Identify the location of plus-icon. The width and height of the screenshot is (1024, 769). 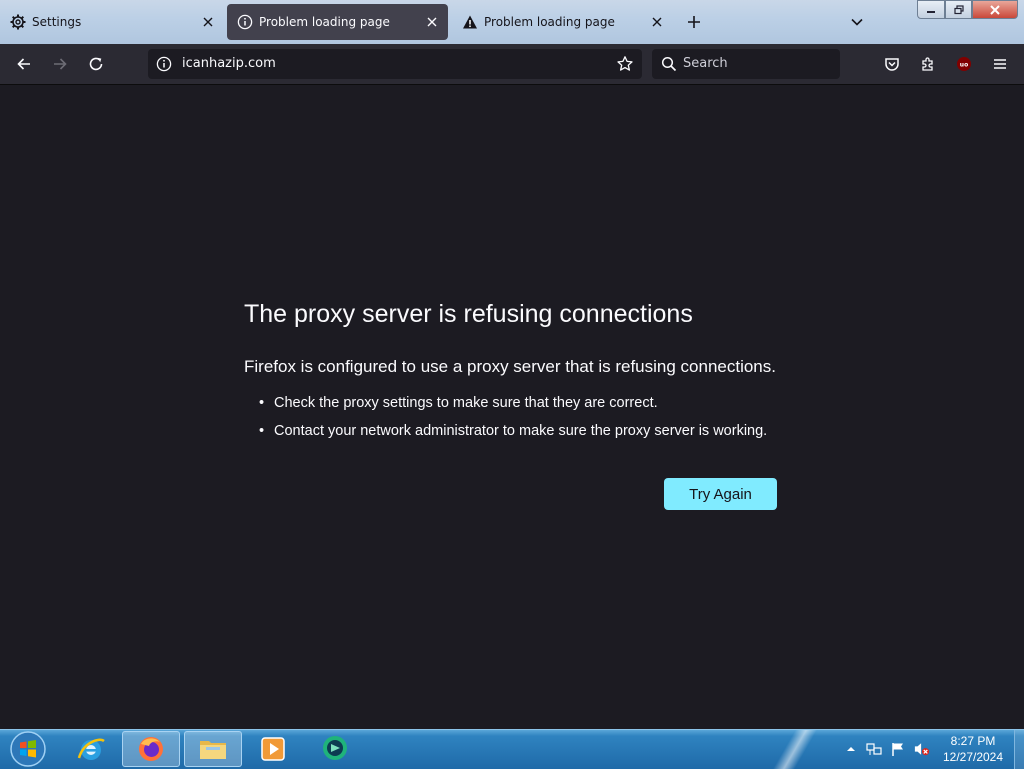
(694, 22).